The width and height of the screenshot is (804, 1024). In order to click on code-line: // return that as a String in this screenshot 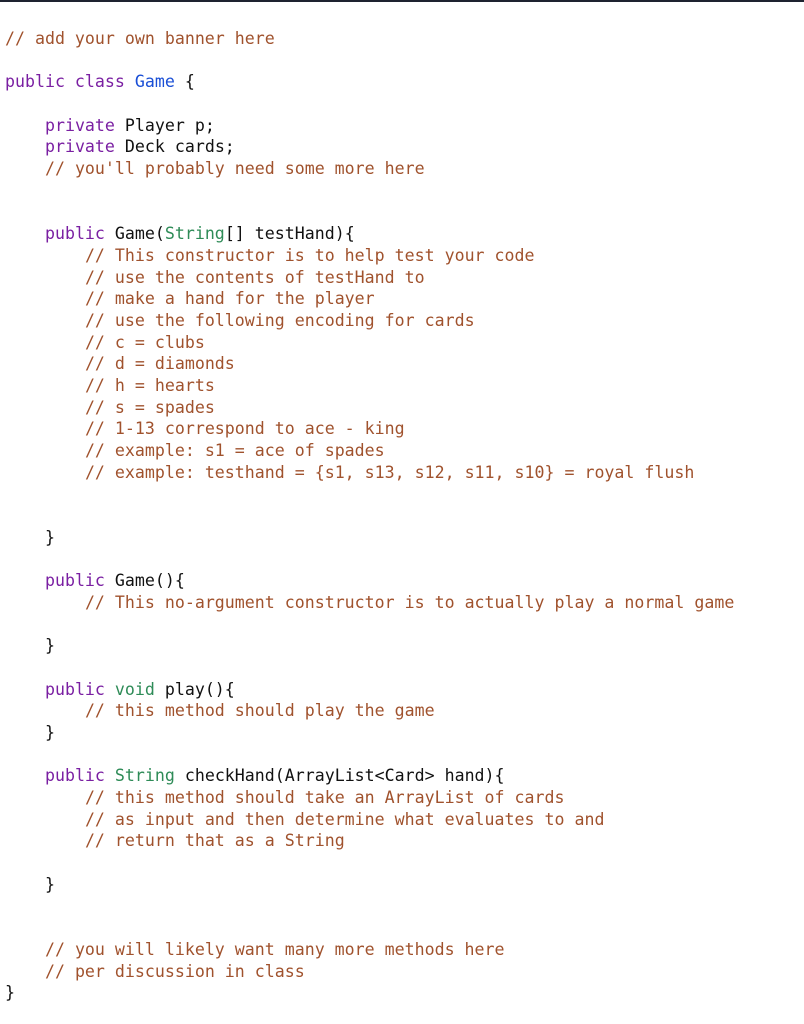, I will do `click(369, 841)`.